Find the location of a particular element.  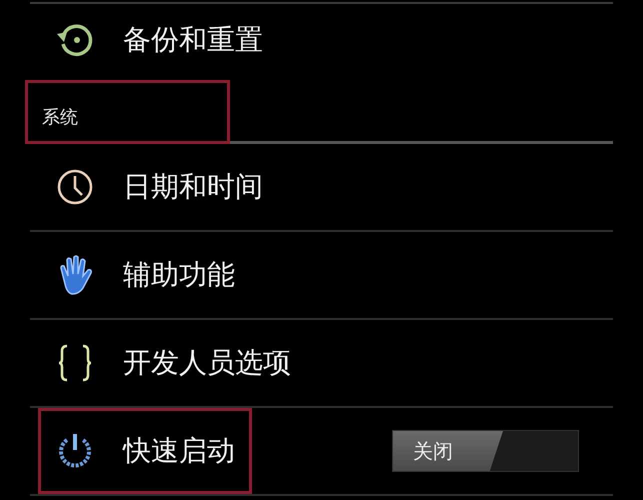

toggle-switch: 关闭 is located at coordinates (485, 451).